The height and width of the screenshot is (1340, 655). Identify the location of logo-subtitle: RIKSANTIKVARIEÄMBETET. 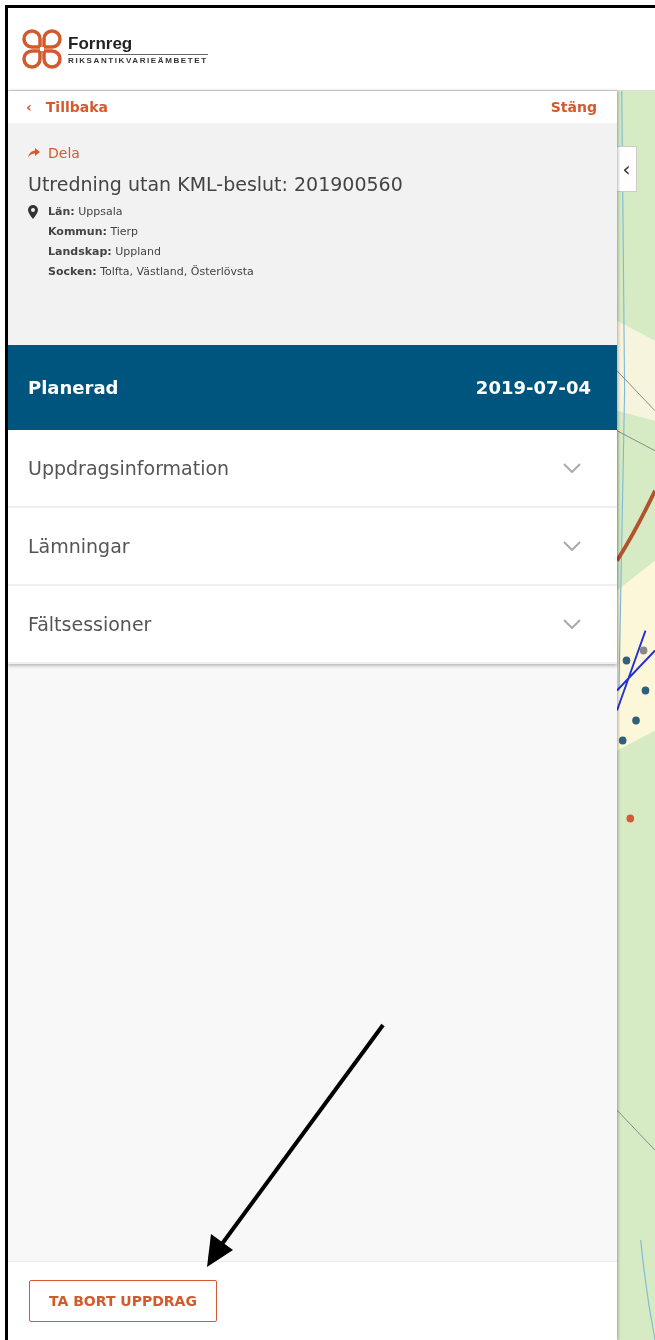
(138, 59).